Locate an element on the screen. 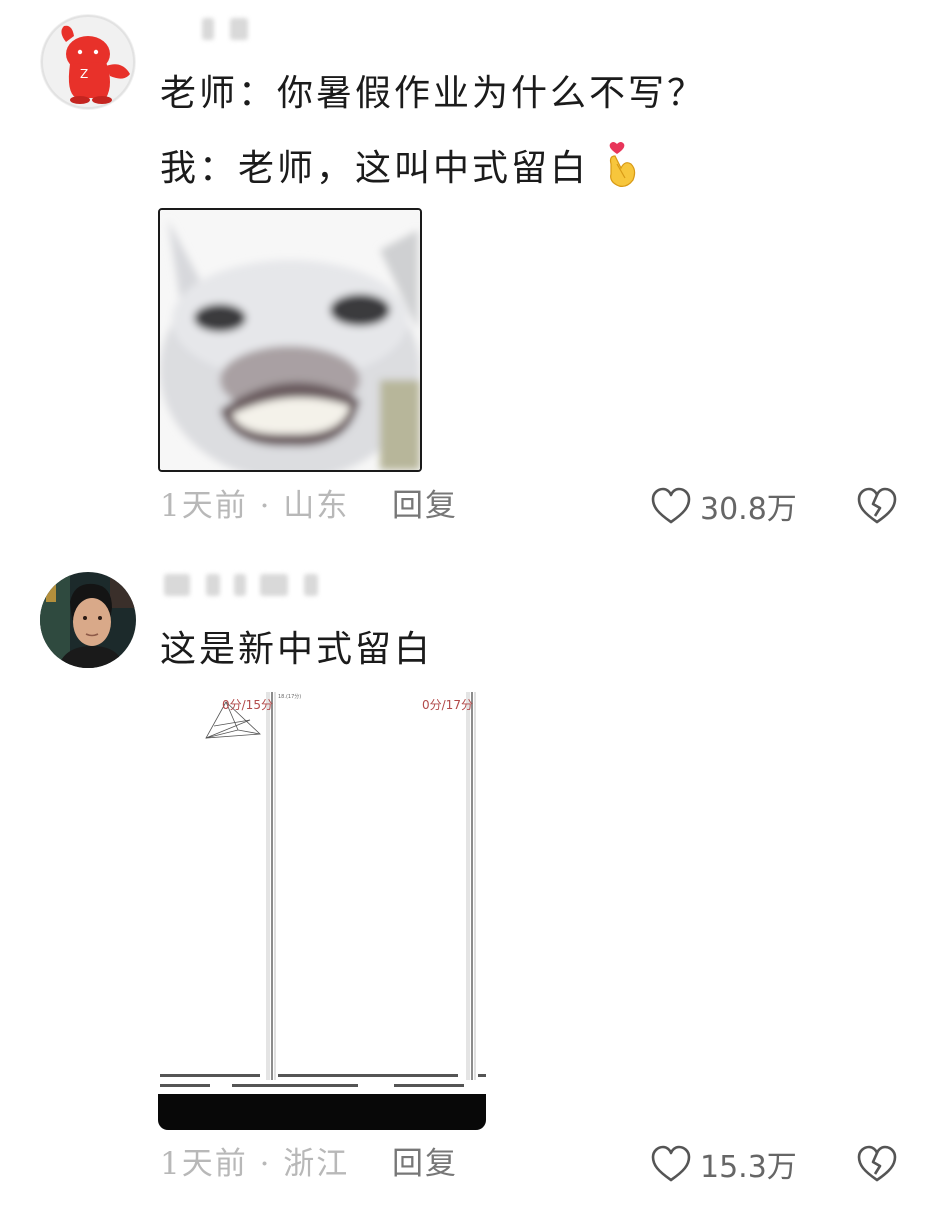 Image resolution: width=948 pixels, height=1216 pixels. time-location: 1天前 · 浙江 is located at coordinates (255, 1164).